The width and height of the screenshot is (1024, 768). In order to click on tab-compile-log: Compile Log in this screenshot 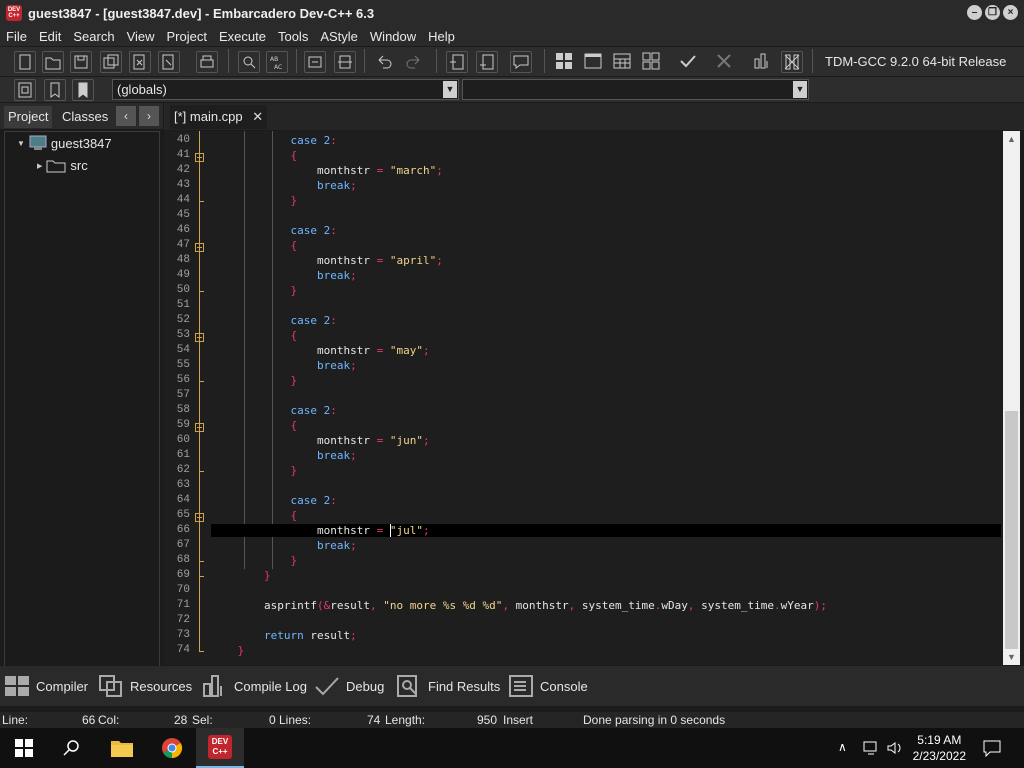, I will do `click(254, 686)`.